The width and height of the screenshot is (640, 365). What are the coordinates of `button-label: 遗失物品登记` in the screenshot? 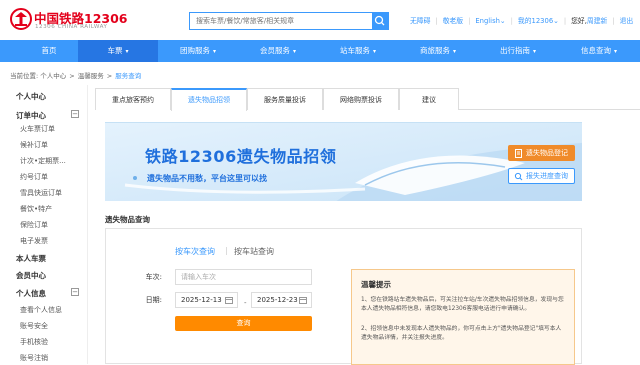 It's located at (547, 153).